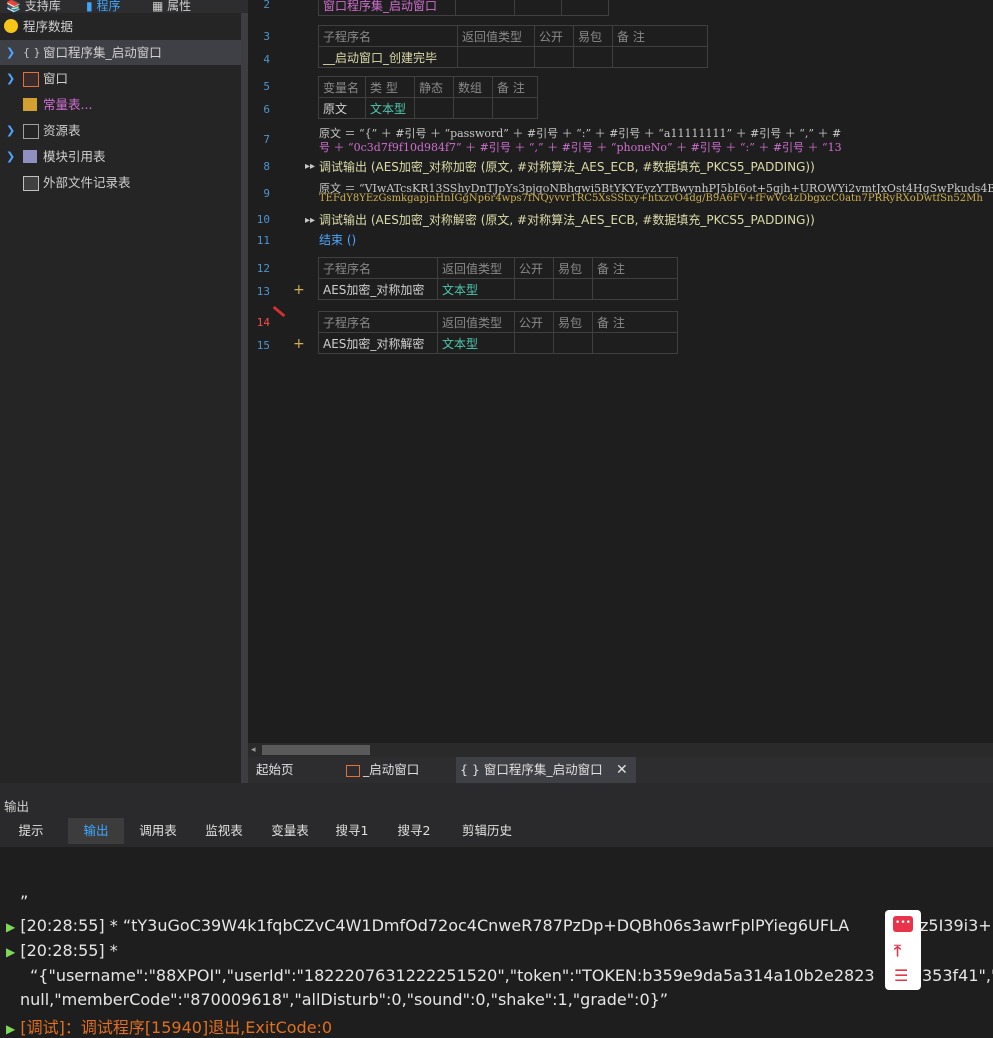 Image resolution: width=993 pixels, height=1038 pixels. I want to click on variable-name-cell: 原文, so click(342, 108).